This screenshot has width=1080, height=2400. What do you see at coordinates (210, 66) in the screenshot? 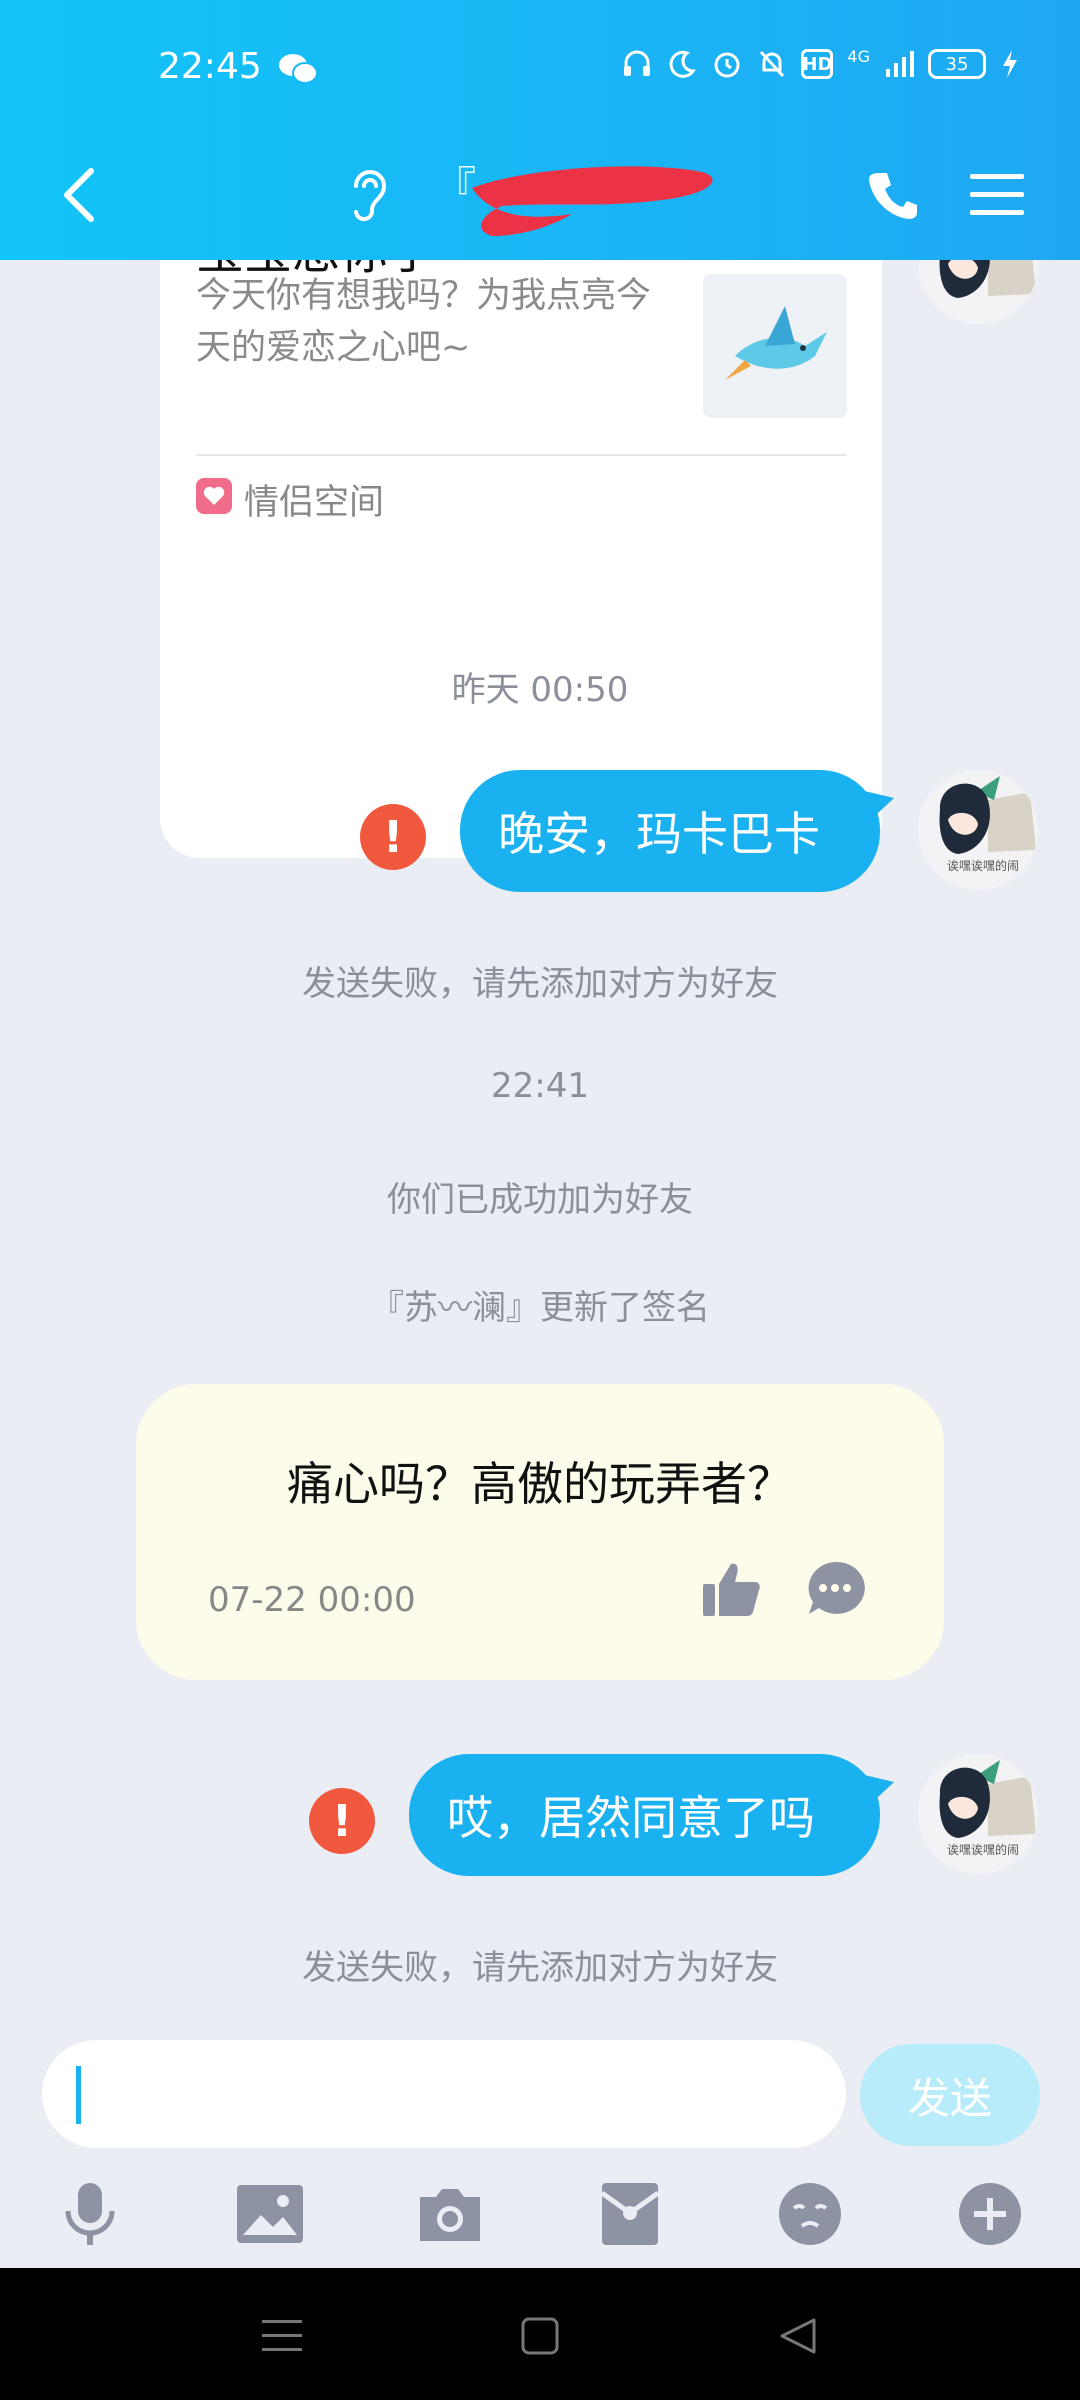
I see `status-time: 22:45` at bounding box center [210, 66].